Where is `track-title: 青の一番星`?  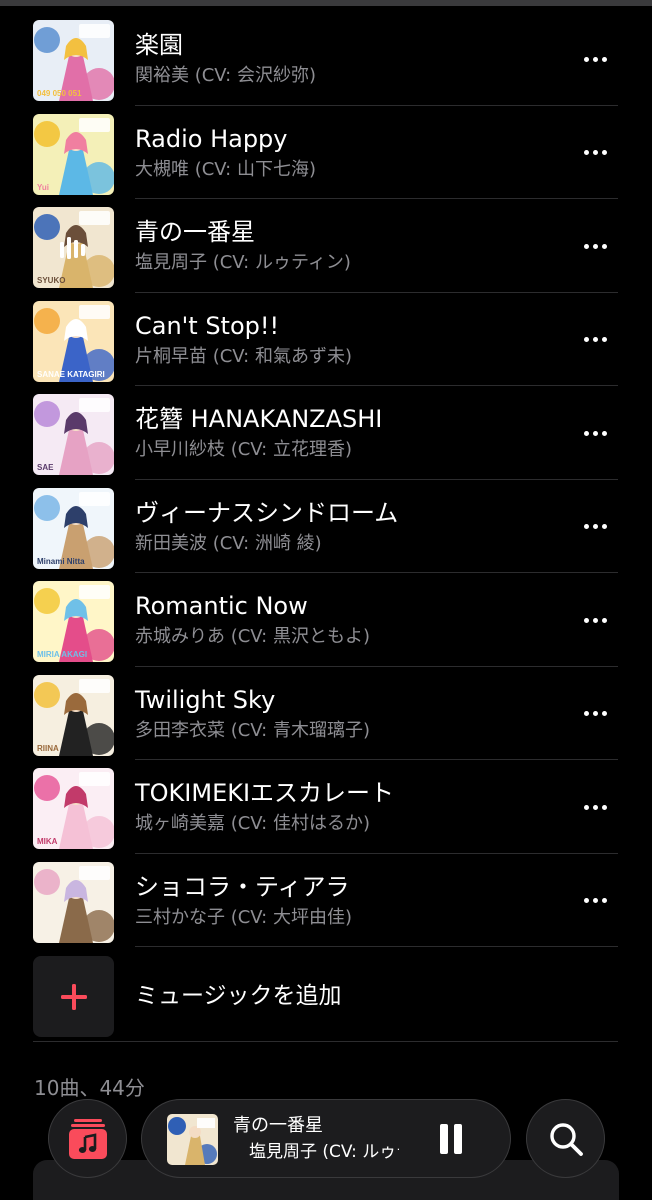 track-title: 青の一番星 is located at coordinates (195, 232).